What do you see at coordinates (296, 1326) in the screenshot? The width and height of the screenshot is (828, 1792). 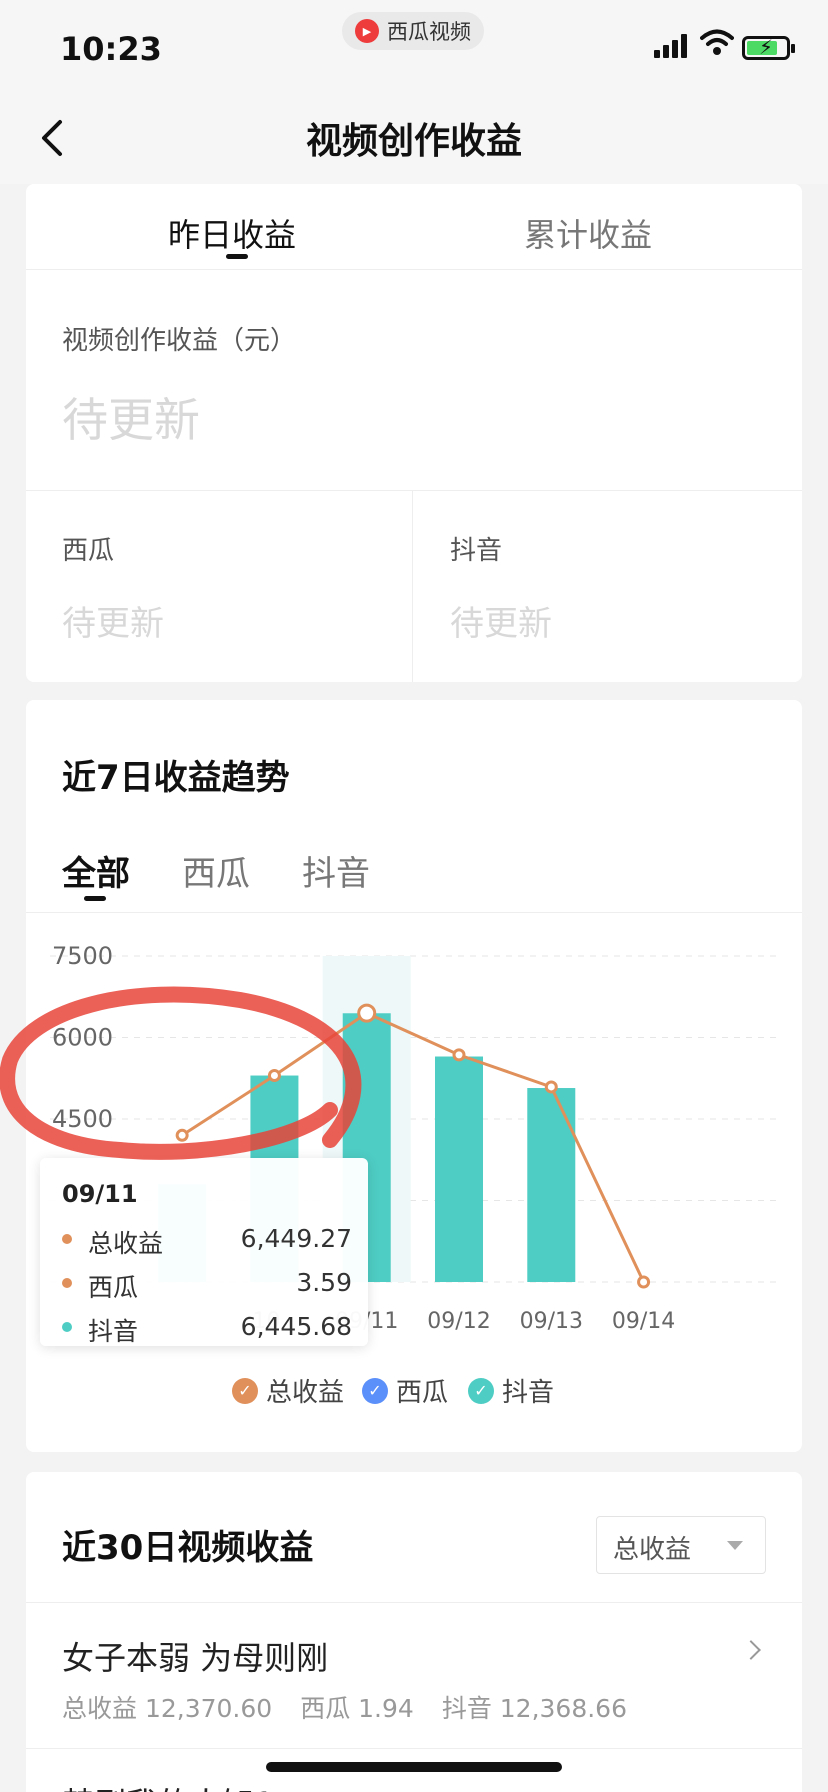 I see `tooltip-row-value: 6,445.68` at bounding box center [296, 1326].